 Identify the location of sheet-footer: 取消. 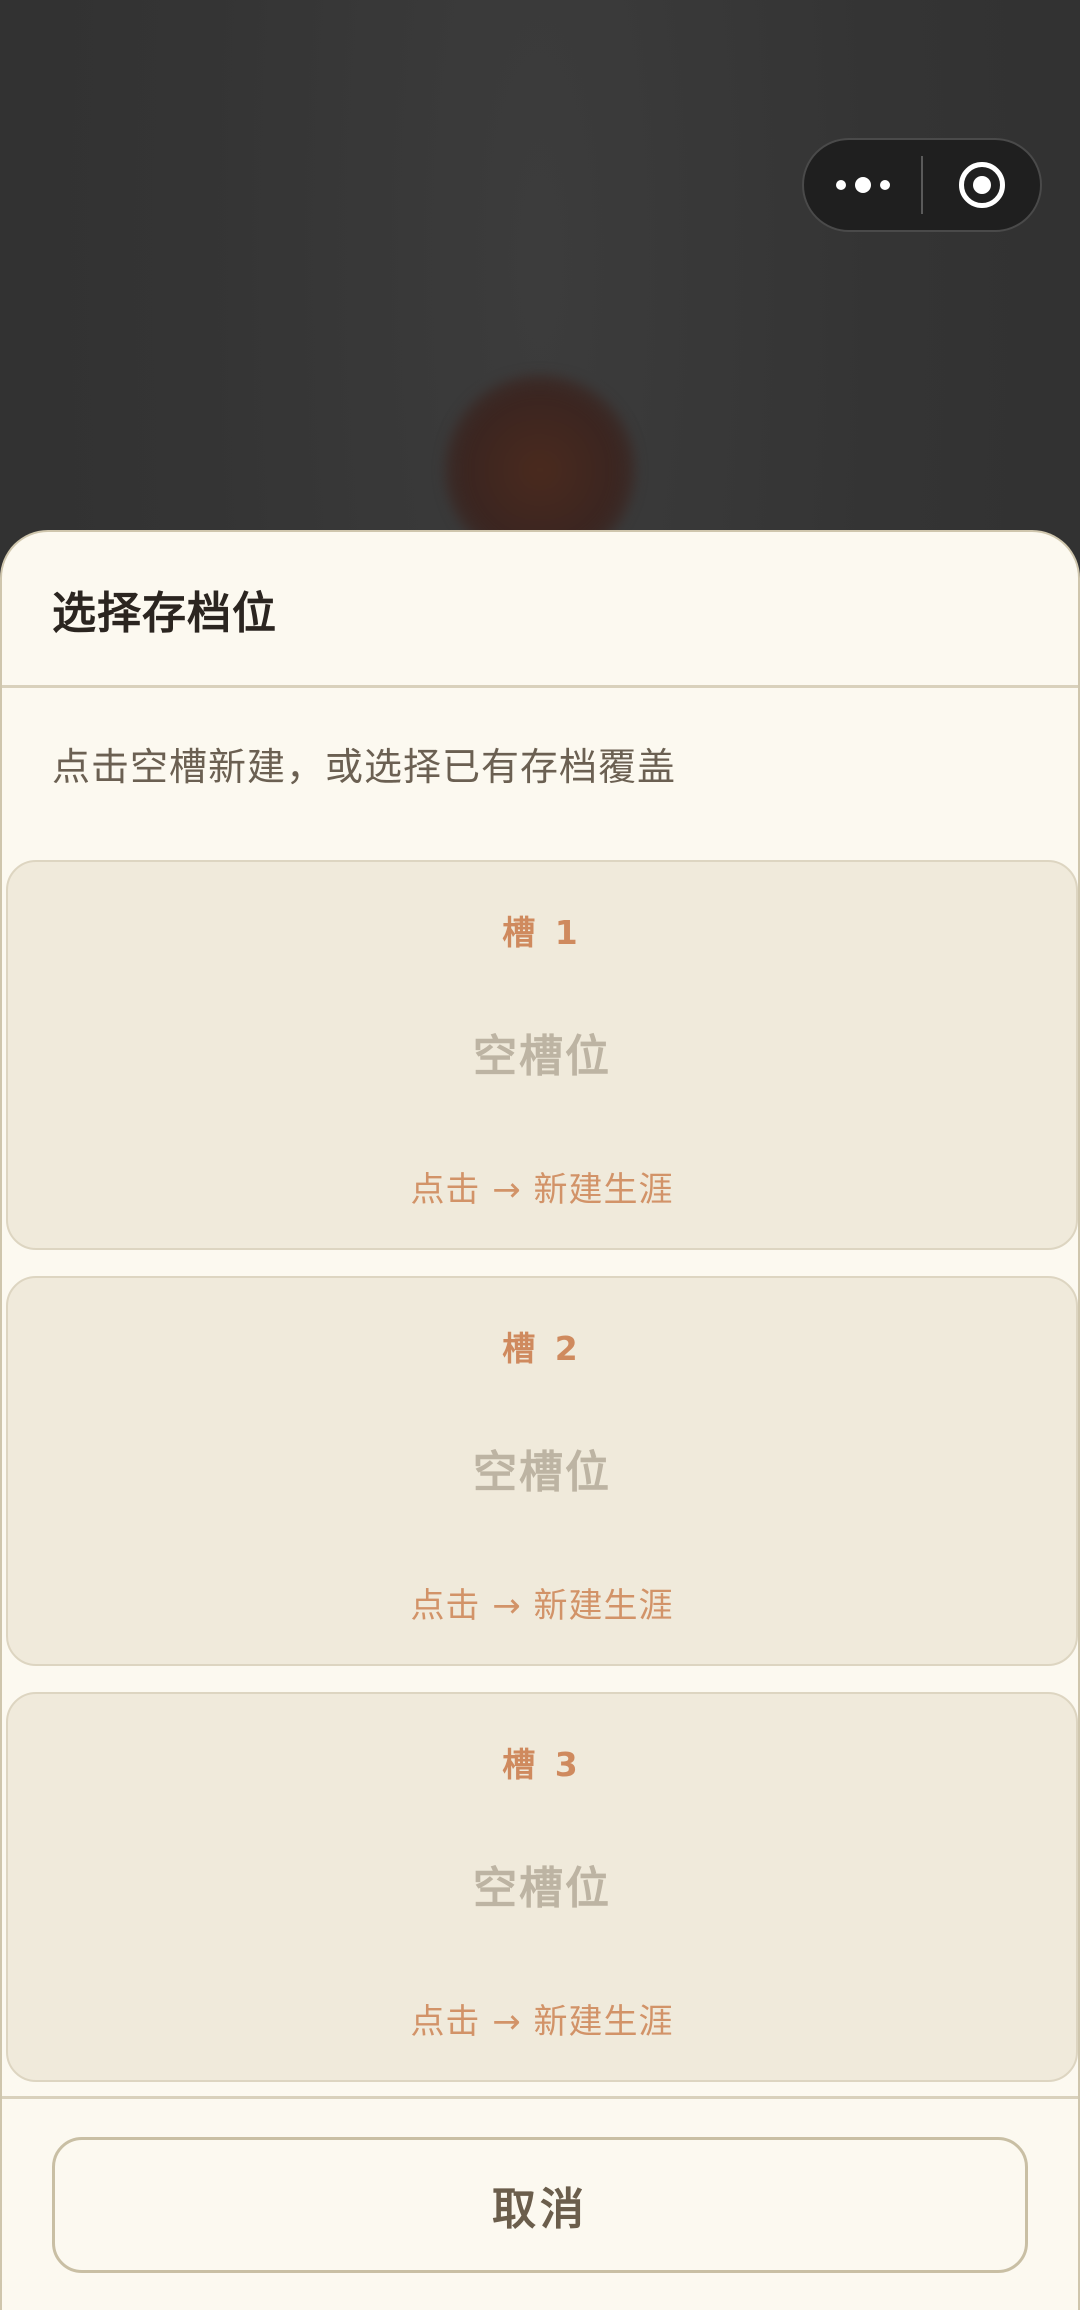
(540, 2203).